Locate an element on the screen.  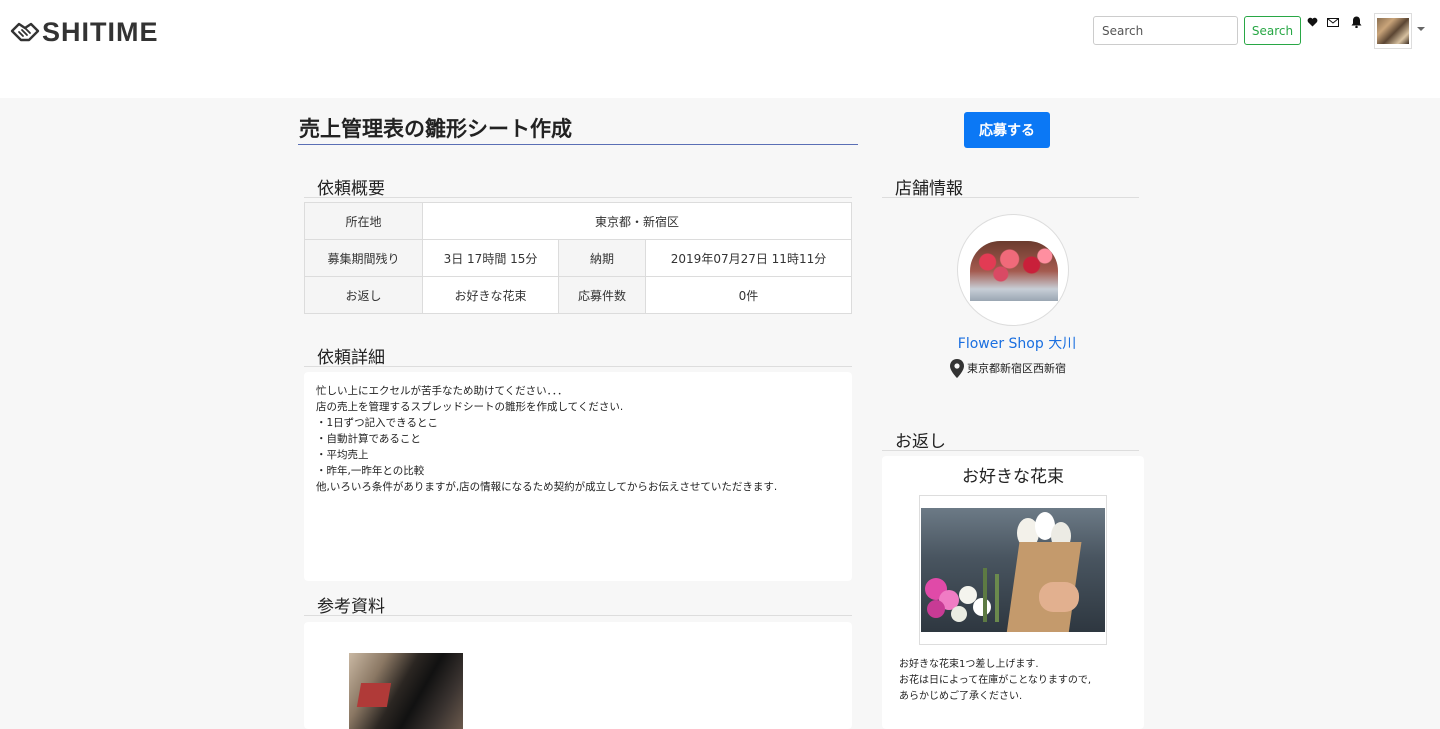
section-heading-overview: 依頼概要 is located at coordinates (578, 186).